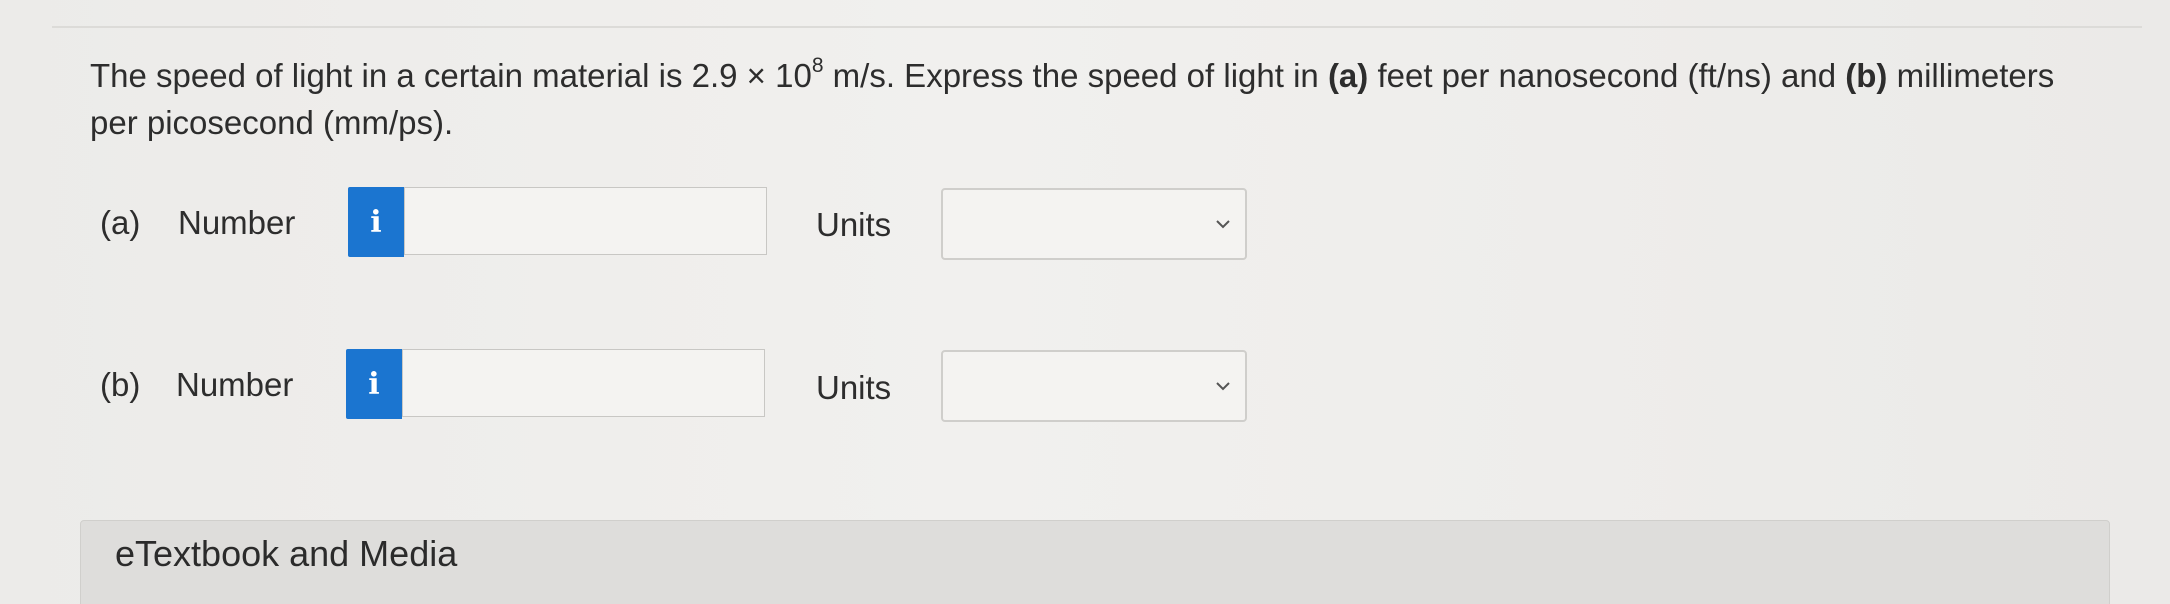  Describe the element at coordinates (583, 383) in the screenshot. I see `part-b-number-input` at that location.